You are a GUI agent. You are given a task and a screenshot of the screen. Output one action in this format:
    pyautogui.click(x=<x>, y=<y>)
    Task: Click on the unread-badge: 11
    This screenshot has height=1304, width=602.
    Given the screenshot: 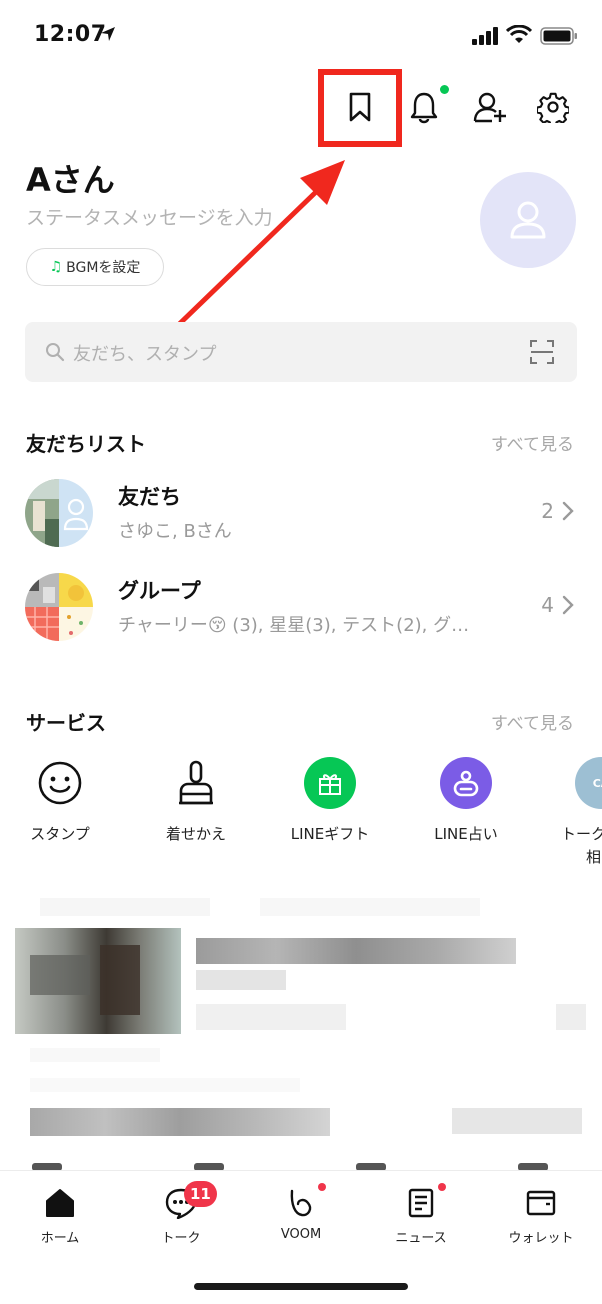 What is the action you would take?
    pyautogui.click(x=200, y=1194)
    